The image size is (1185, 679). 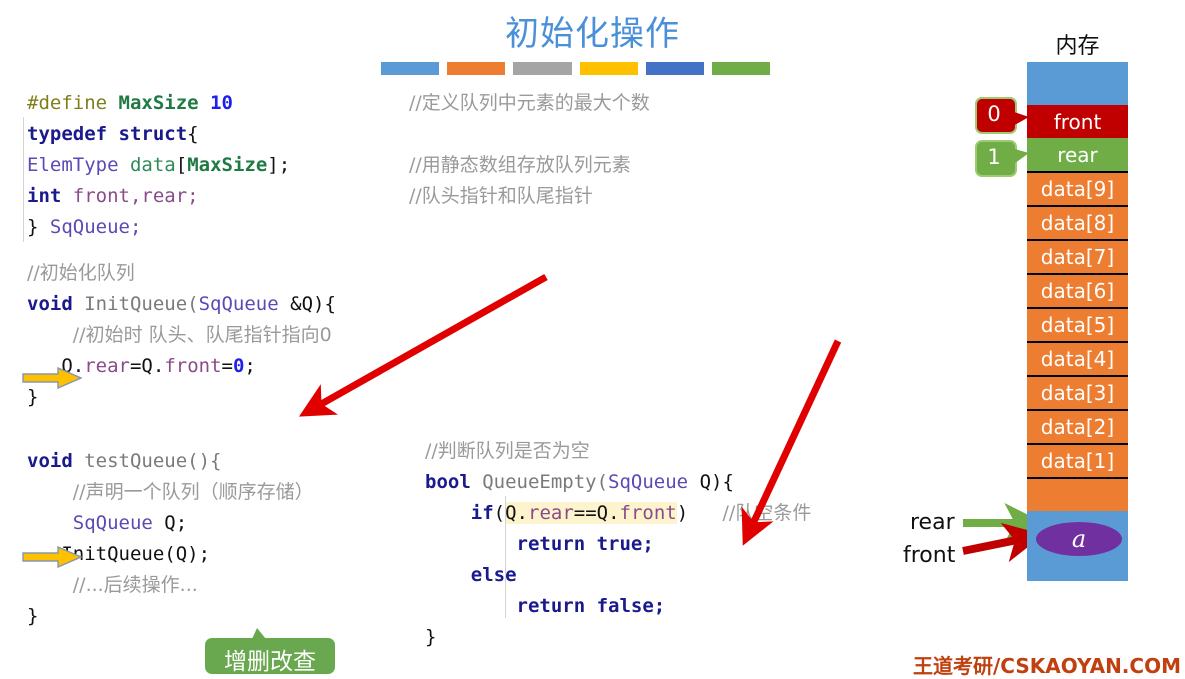 I want to click on token-bracket-close: ];, so click(x=279, y=165).